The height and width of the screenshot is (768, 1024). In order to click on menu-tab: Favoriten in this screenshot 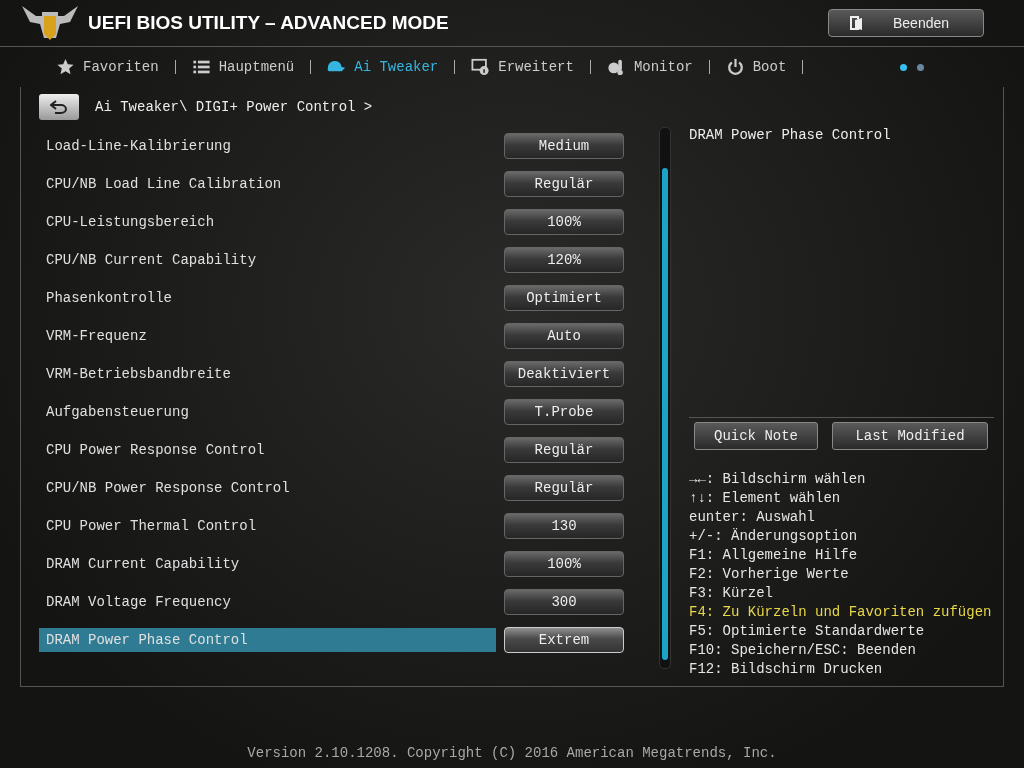, I will do `click(107, 67)`.